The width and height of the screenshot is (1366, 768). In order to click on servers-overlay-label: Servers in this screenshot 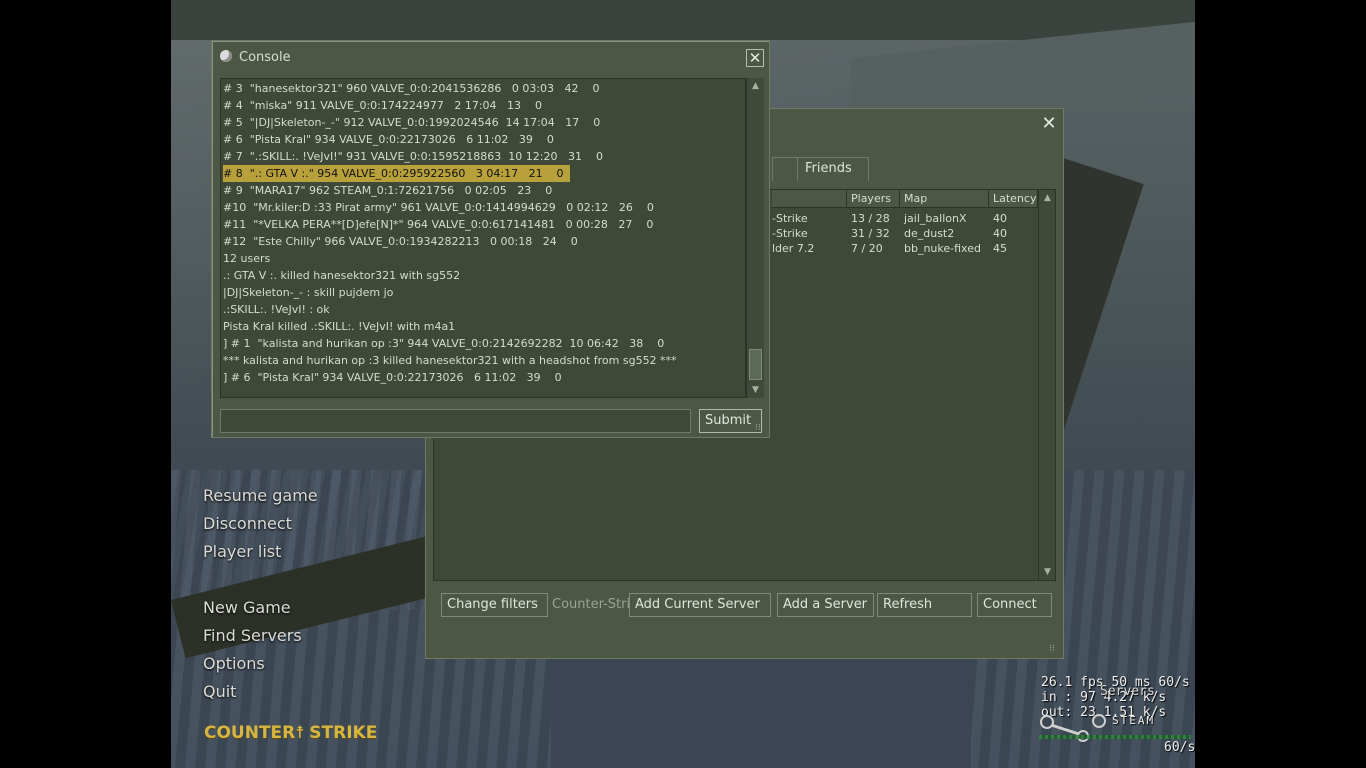, I will do `click(1127, 691)`.